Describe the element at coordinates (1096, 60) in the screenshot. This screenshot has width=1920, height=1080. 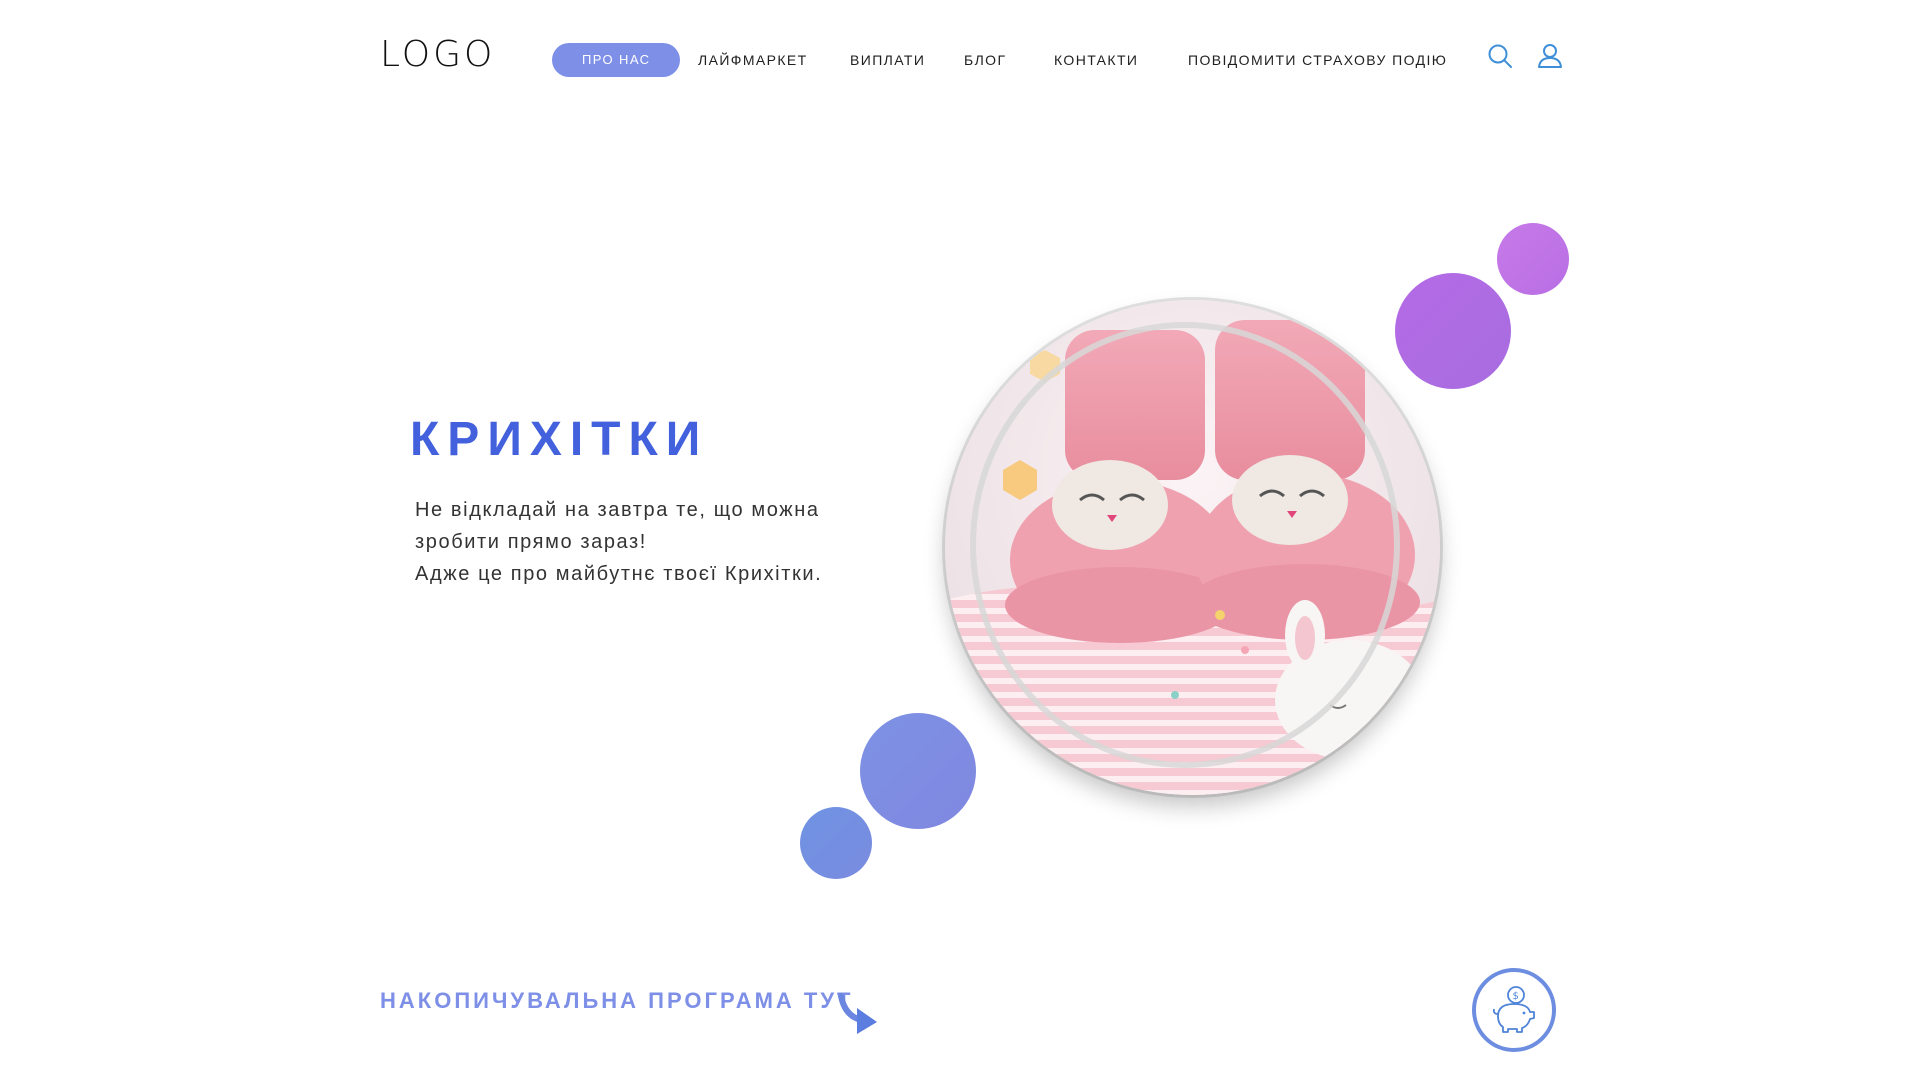
I see `nav-item-contacts: КОНТАКТИ` at that location.